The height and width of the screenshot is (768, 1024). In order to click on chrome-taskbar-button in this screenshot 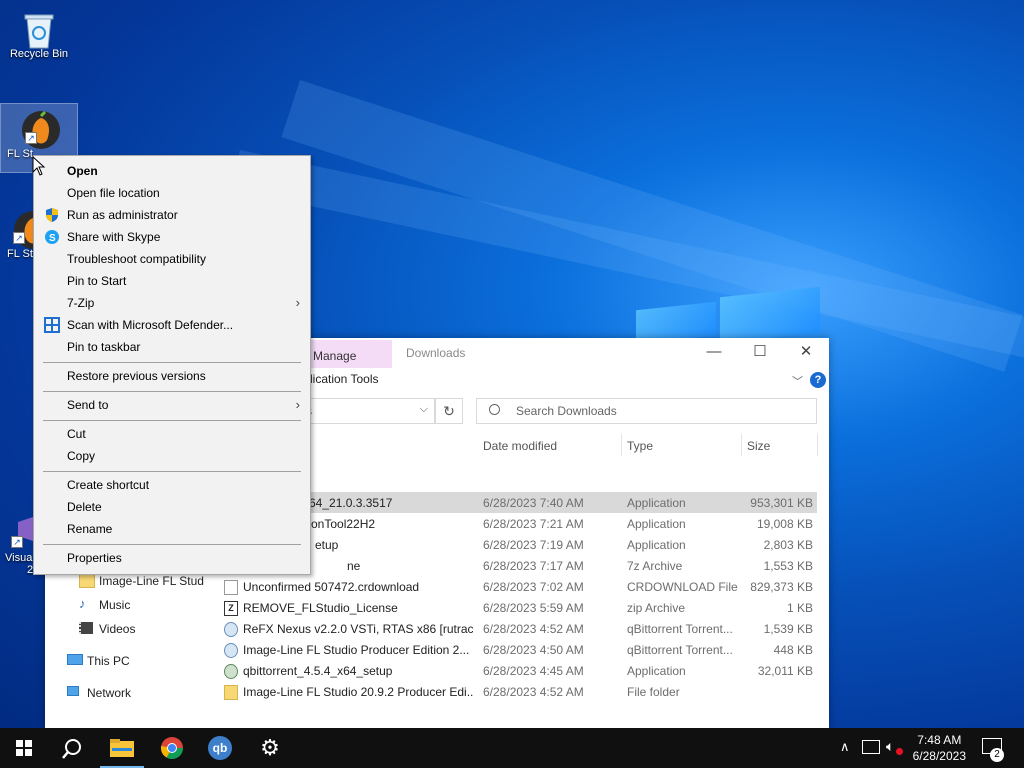, I will do `click(172, 748)`.